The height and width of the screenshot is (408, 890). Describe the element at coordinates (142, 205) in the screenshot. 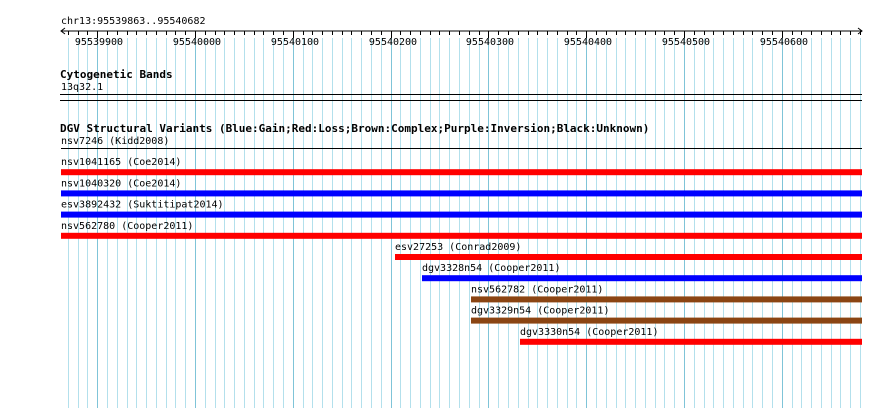

I see `dgv-feature-label: esv3892432 (Suktitipat2014)` at that location.